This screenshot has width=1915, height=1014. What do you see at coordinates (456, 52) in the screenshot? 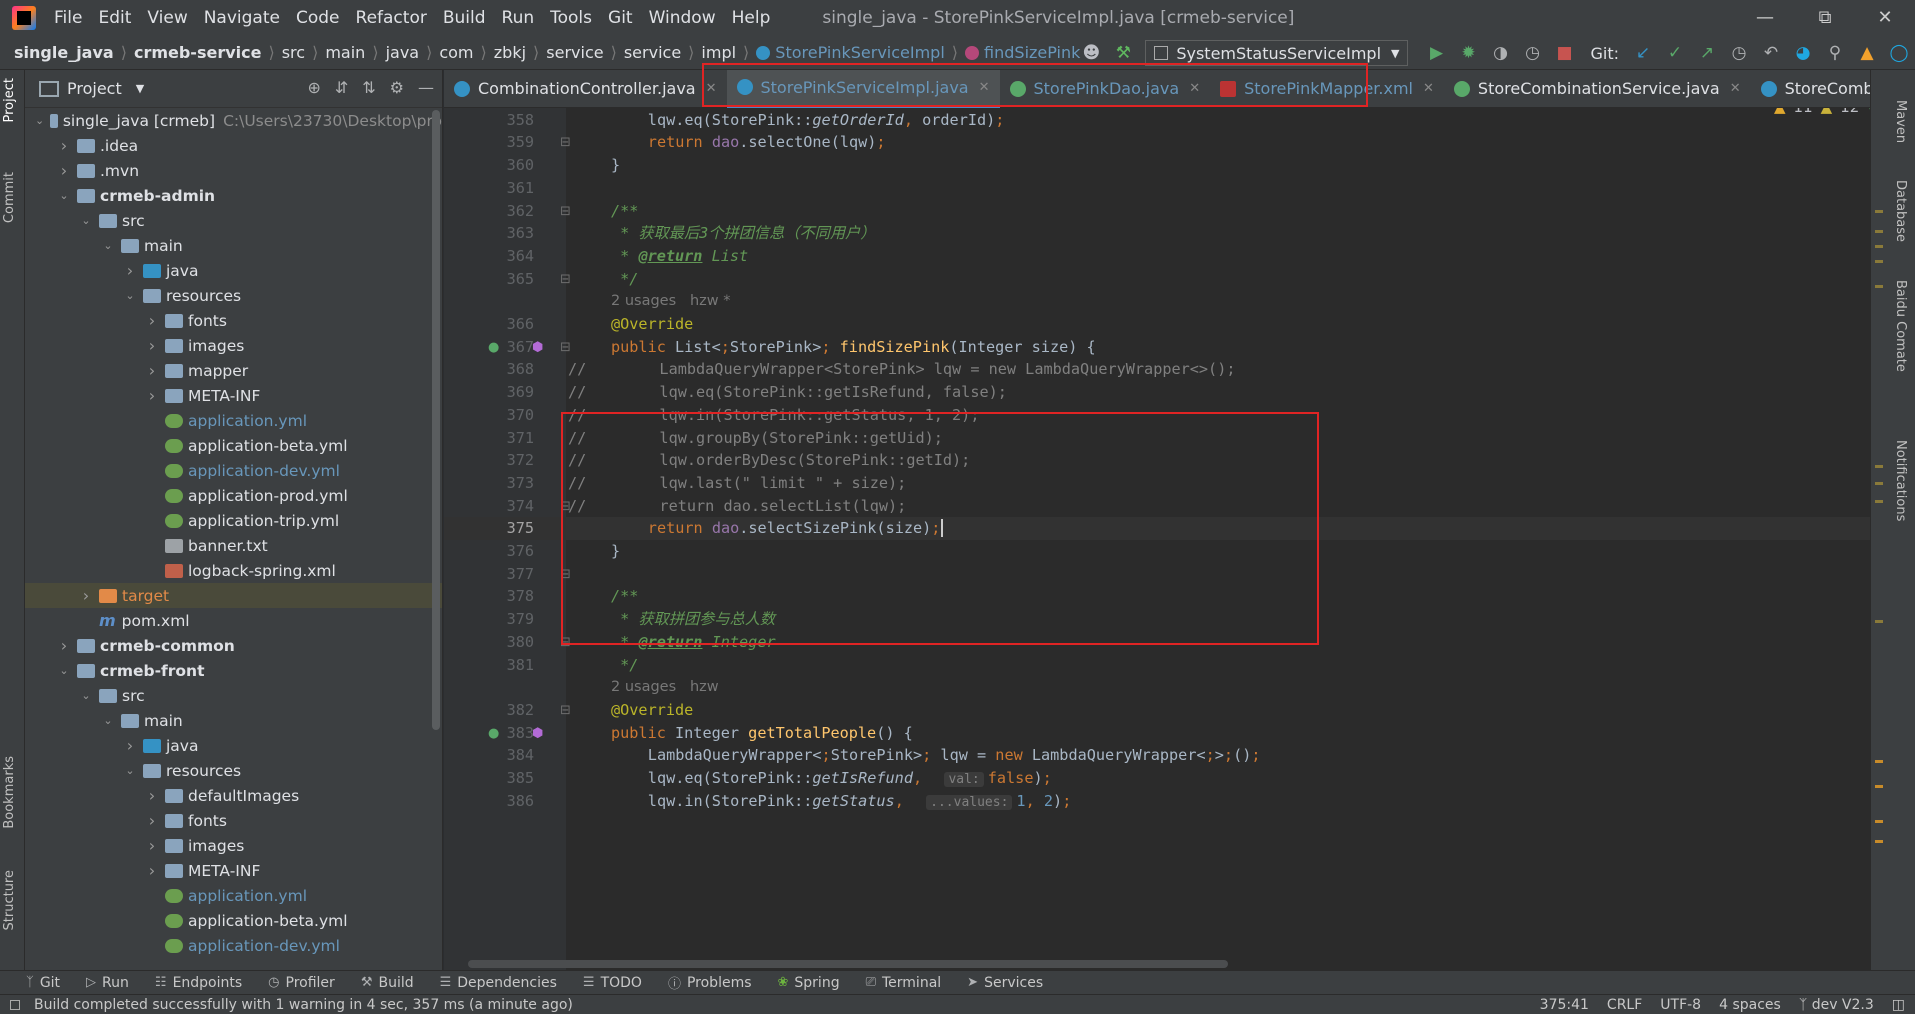
I see `breadcrumb-item: com` at bounding box center [456, 52].